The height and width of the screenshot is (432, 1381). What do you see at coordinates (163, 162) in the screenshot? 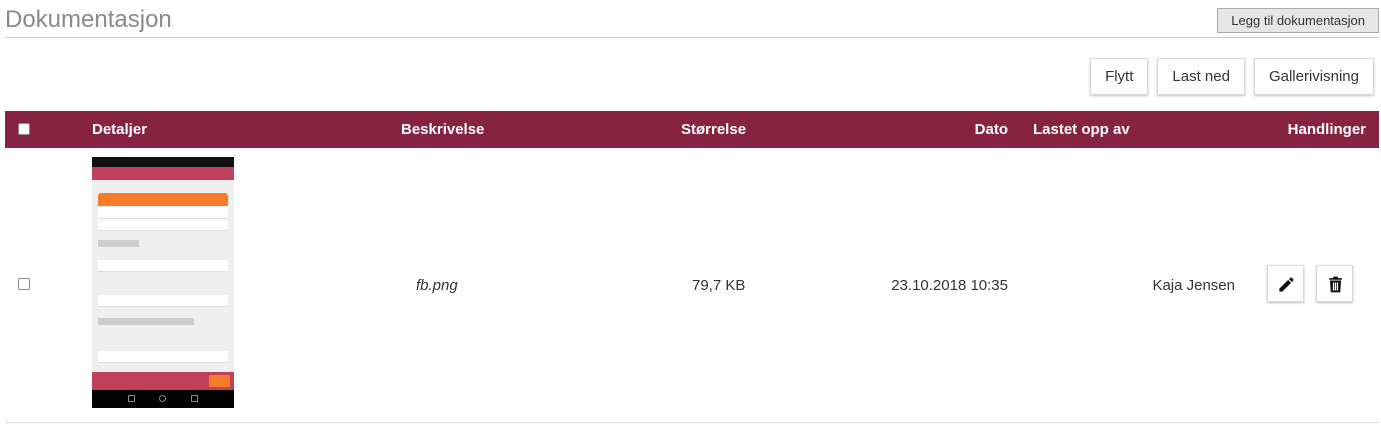
I see `thumbnail-status-bar` at bounding box center [163, 162].